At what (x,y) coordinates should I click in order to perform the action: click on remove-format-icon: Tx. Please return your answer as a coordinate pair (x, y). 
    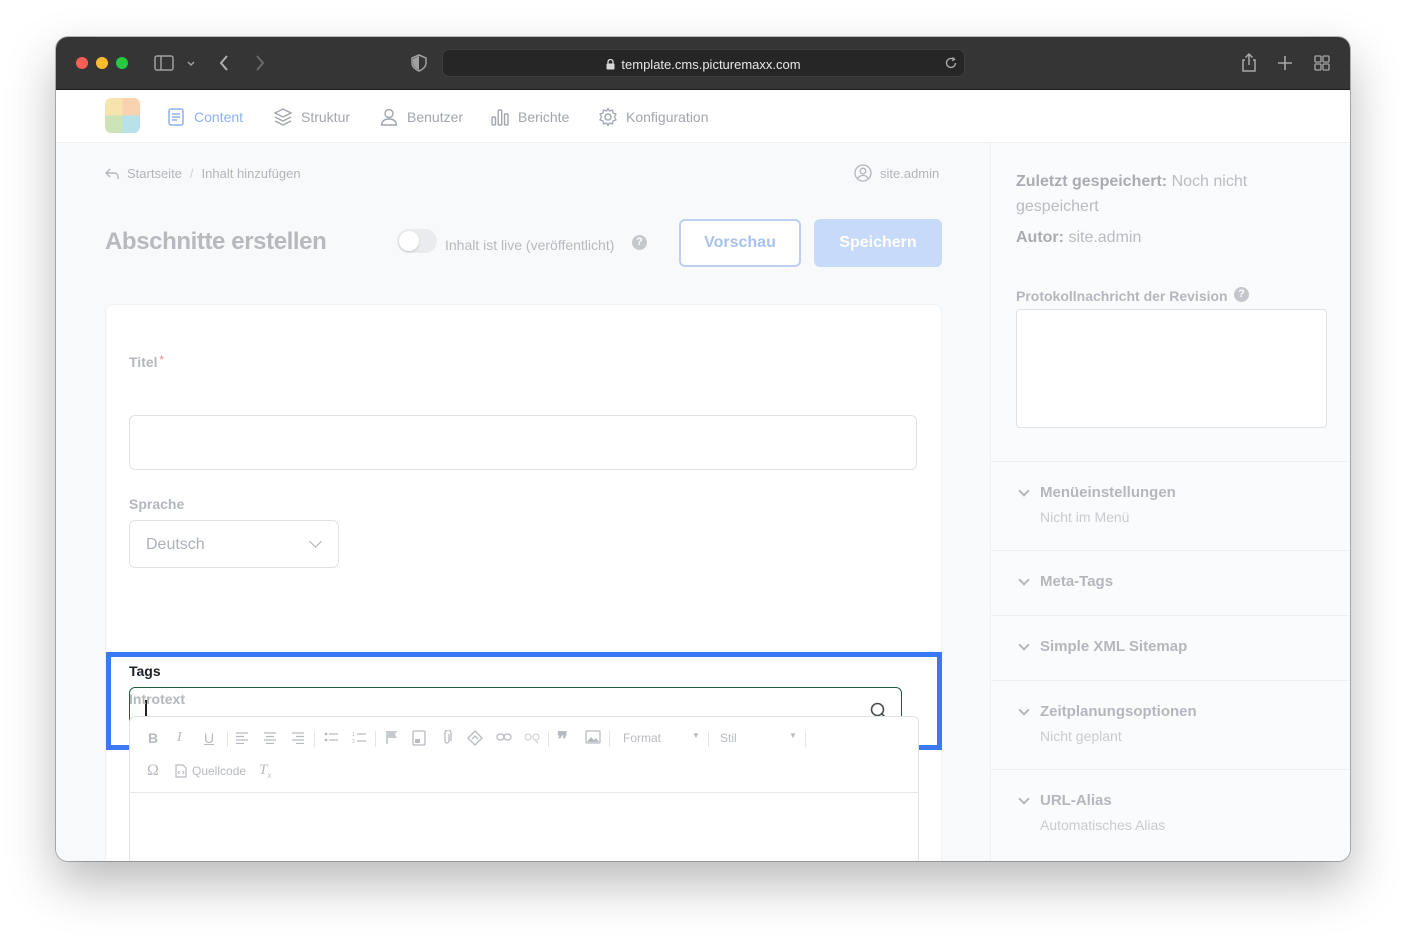
    Looking at the image, I should click on (265, 771).